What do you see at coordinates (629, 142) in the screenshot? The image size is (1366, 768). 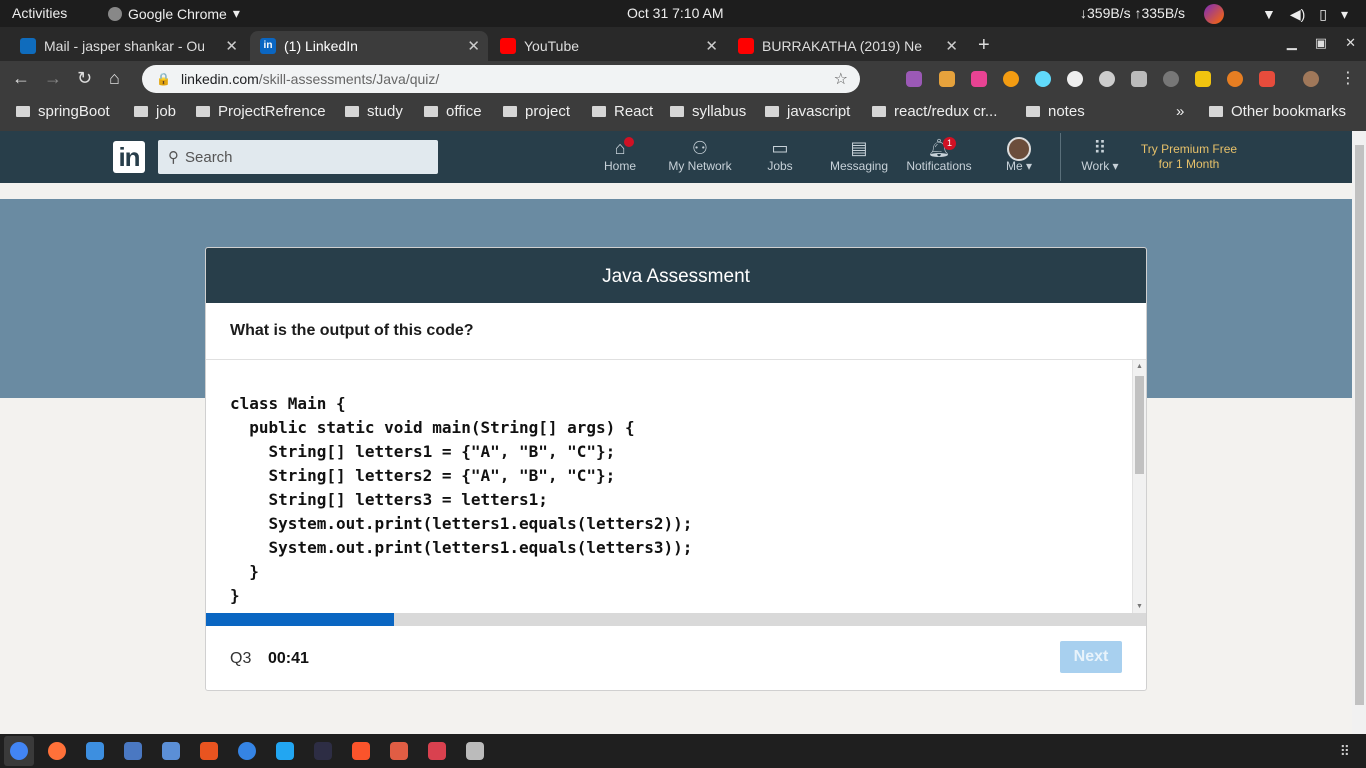 I see `notification-dot` at bounding box center [629, 142].